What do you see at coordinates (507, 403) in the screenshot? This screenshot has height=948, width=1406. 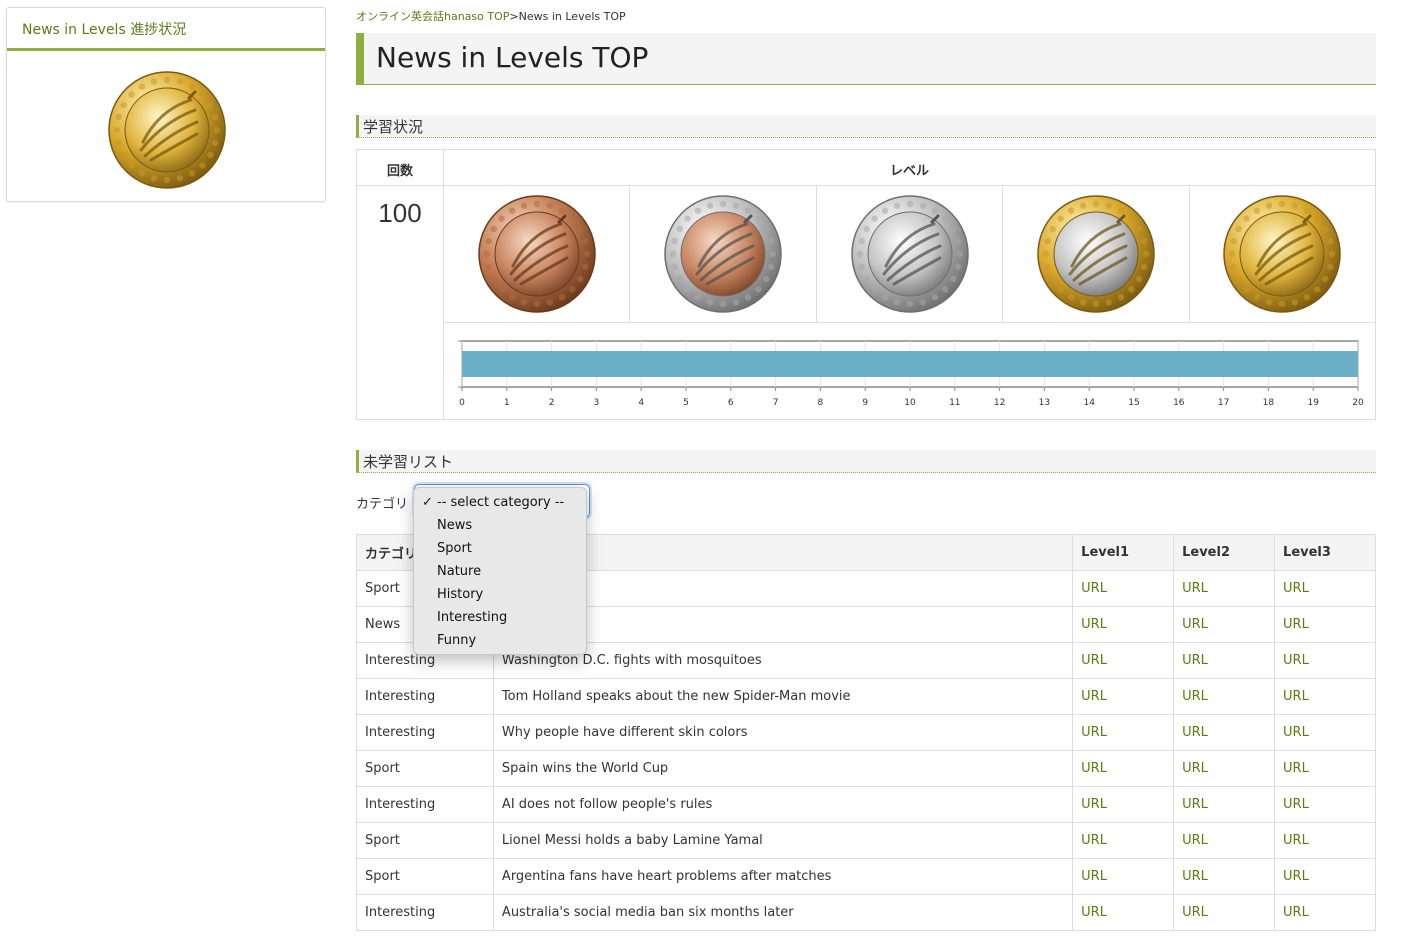 I see `tick-label: 1` at bounding box center [507, 403].